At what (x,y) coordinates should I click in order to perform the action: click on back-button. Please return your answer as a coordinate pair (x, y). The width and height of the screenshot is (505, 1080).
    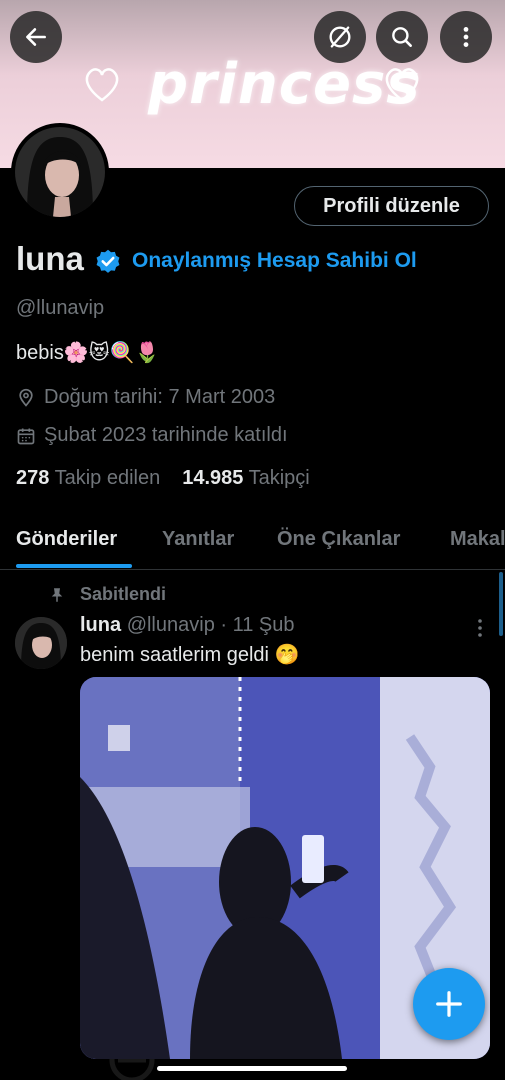
    Looking at the image, I should click on (36, 37).